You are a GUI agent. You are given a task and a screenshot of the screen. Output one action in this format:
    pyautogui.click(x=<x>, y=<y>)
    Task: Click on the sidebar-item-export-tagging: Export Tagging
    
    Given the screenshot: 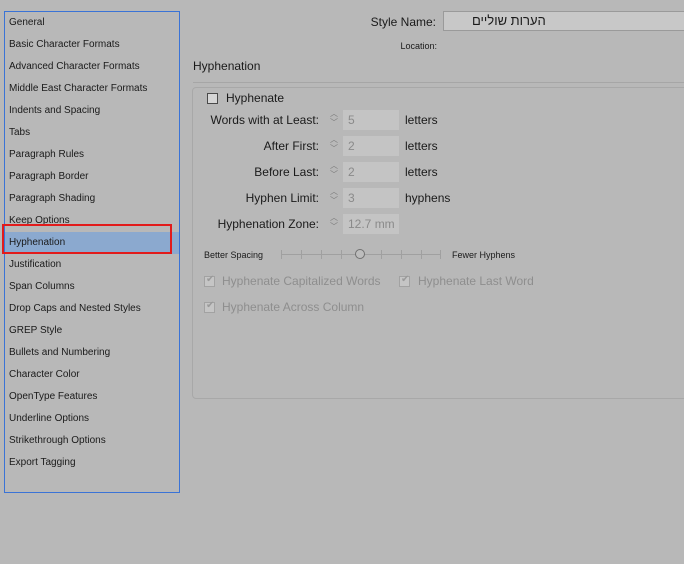 What is the action you would take?
    pyautogui.click(x=92, y=463)
    